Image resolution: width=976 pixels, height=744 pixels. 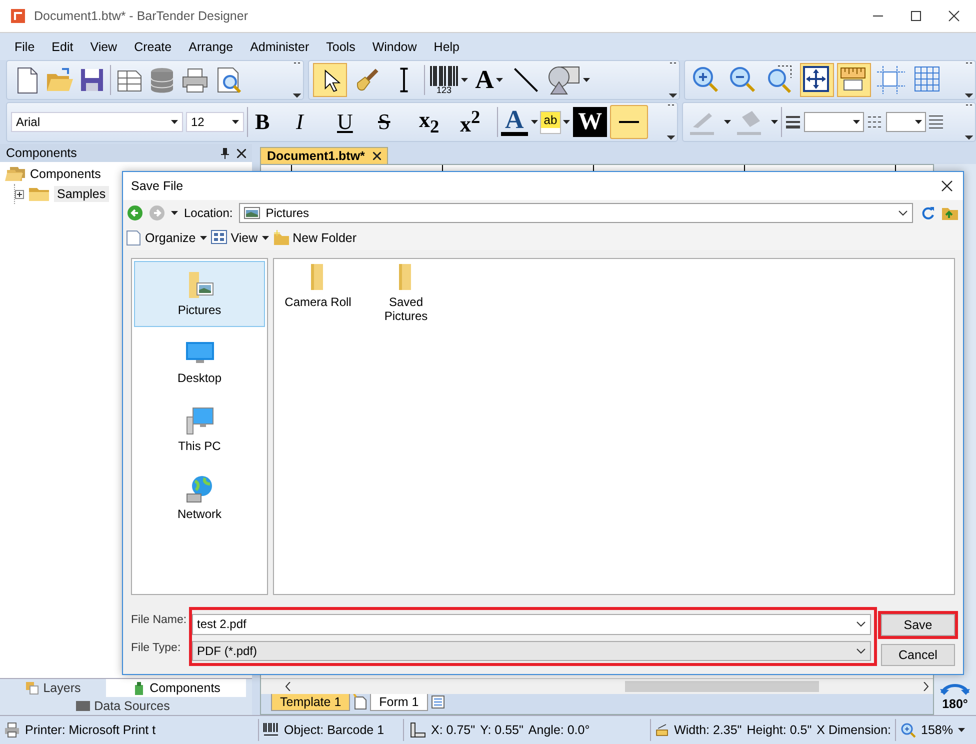 What do you see at coordinates (280, 46) in the screenshot?
I see `menu-item: Administer` at bounding box center [280, 46].